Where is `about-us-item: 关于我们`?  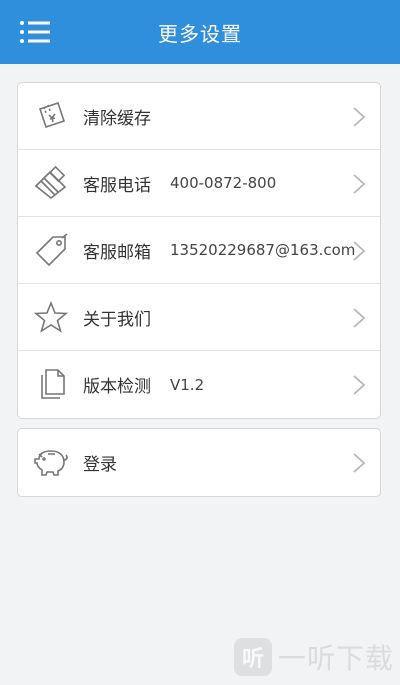 about-us-item: 关于我们 is located at coordinates (199, 317).